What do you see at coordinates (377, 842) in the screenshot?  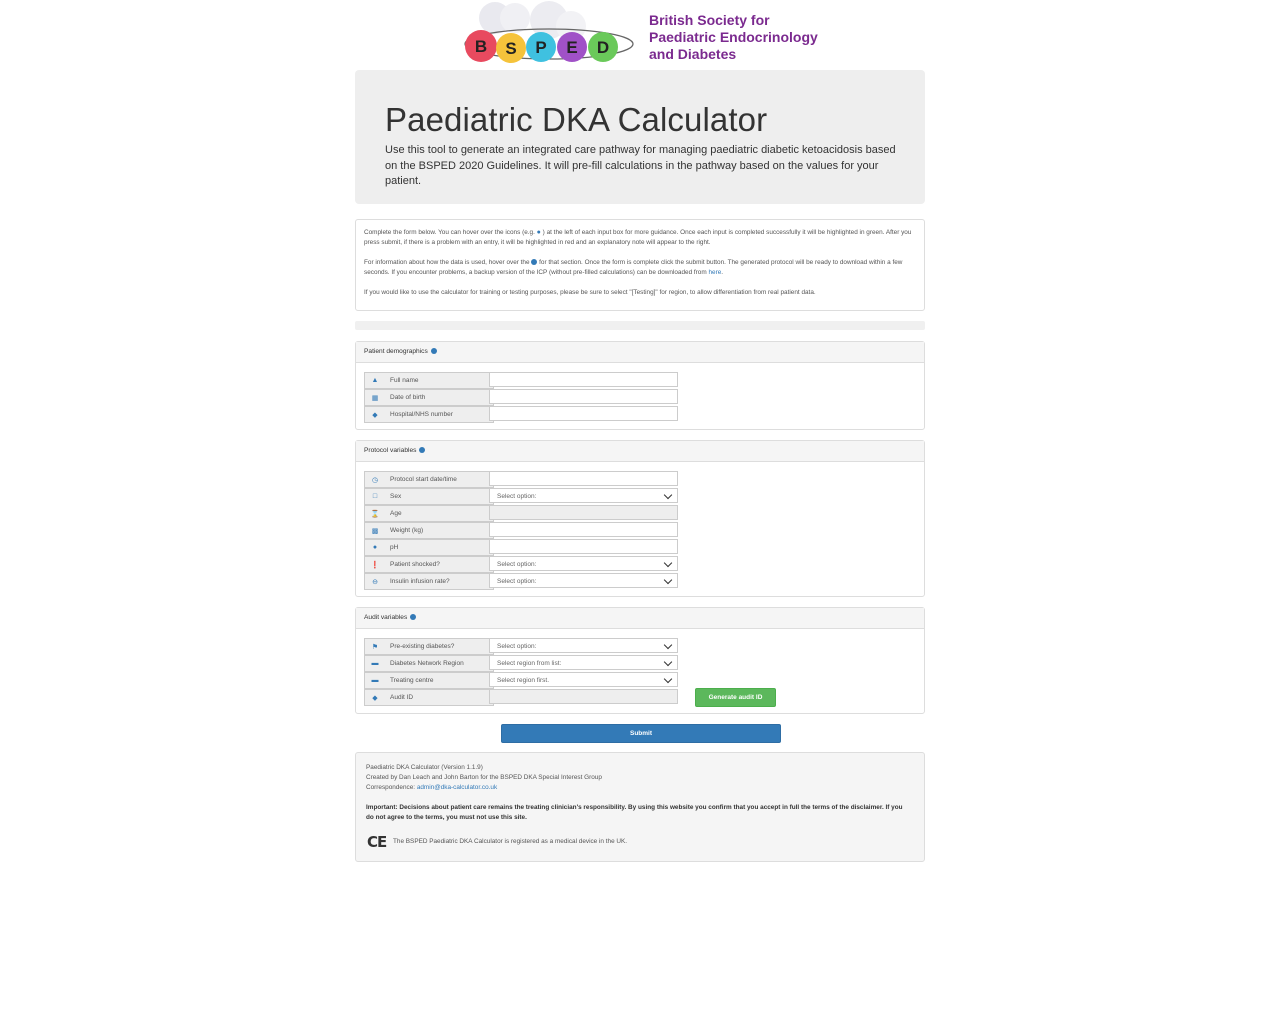 I see `ce-mark-icon: CE` at bounding box center [377, 842].